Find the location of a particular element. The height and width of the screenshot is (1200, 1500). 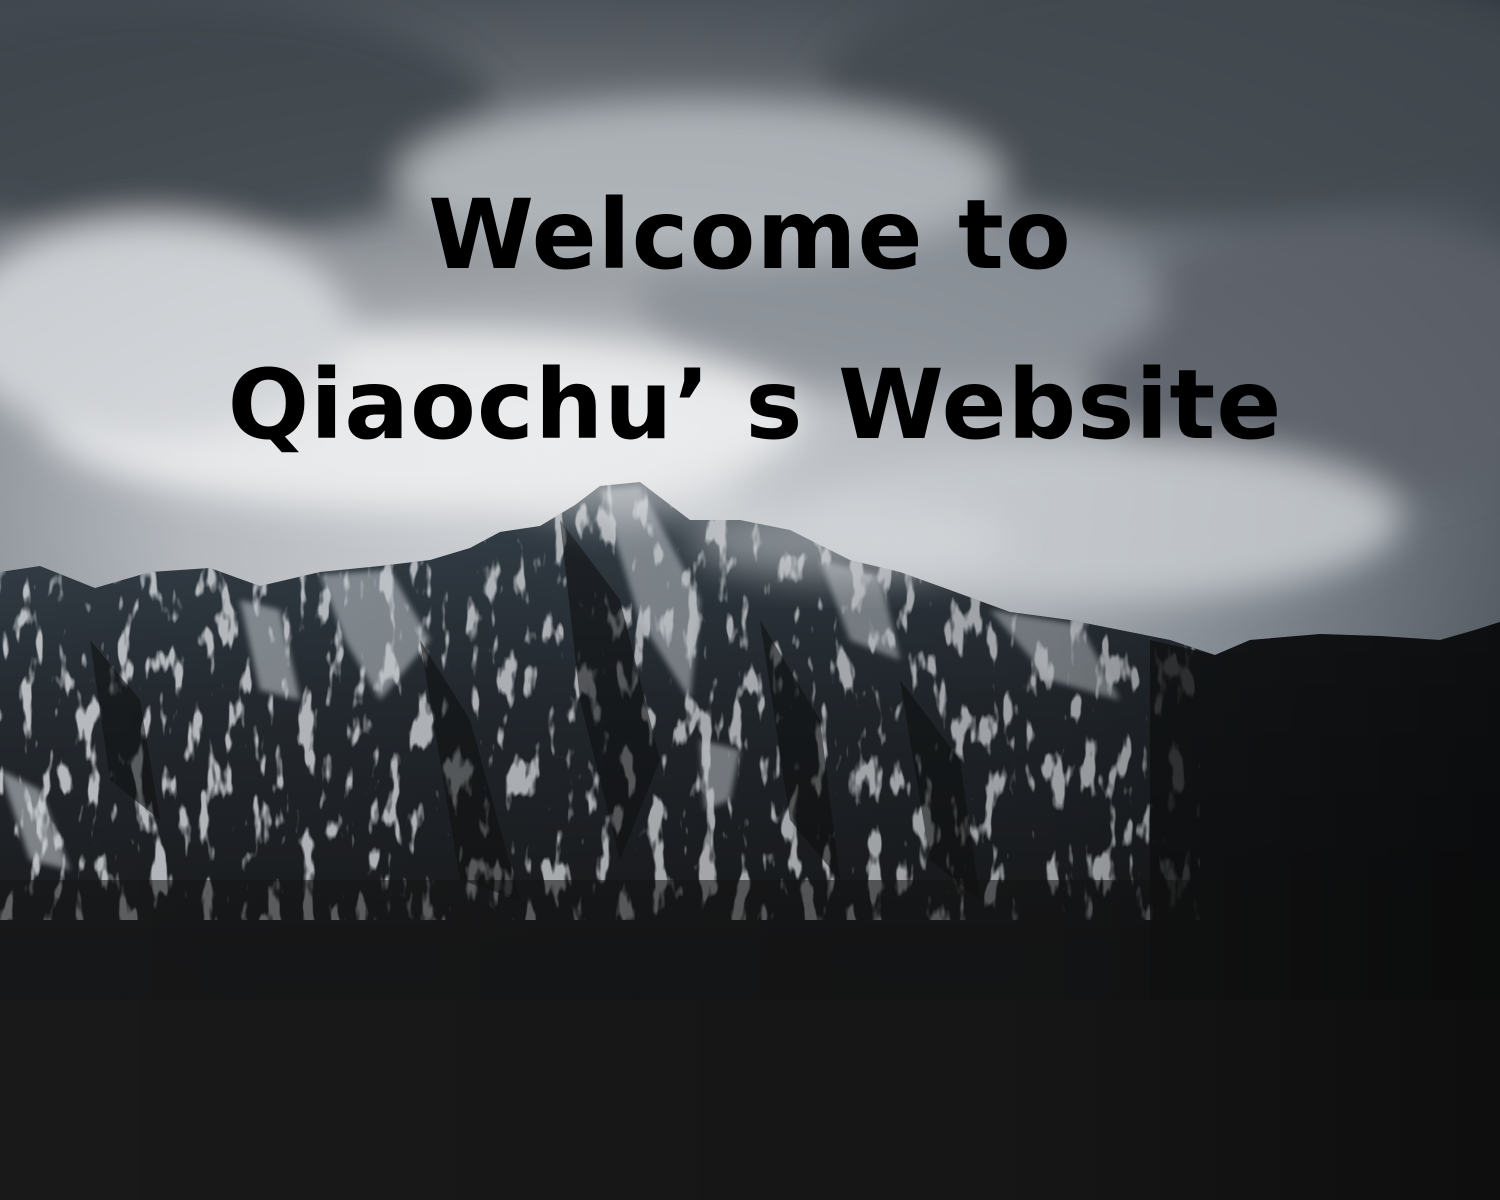

headline-line-2: Qiaochu’ s Website is located at coordinates (755, 405).